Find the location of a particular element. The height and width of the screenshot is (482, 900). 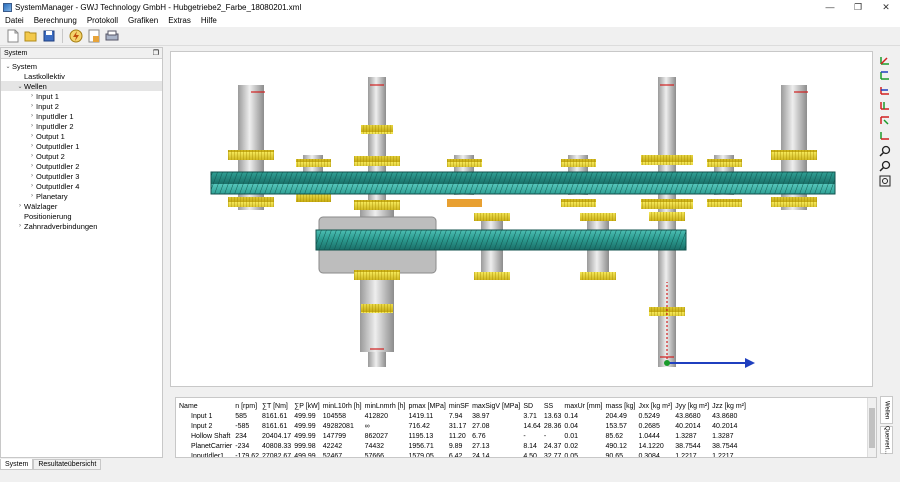

tree-item: › InputIdler 2 is located at coordinates (81, 126).